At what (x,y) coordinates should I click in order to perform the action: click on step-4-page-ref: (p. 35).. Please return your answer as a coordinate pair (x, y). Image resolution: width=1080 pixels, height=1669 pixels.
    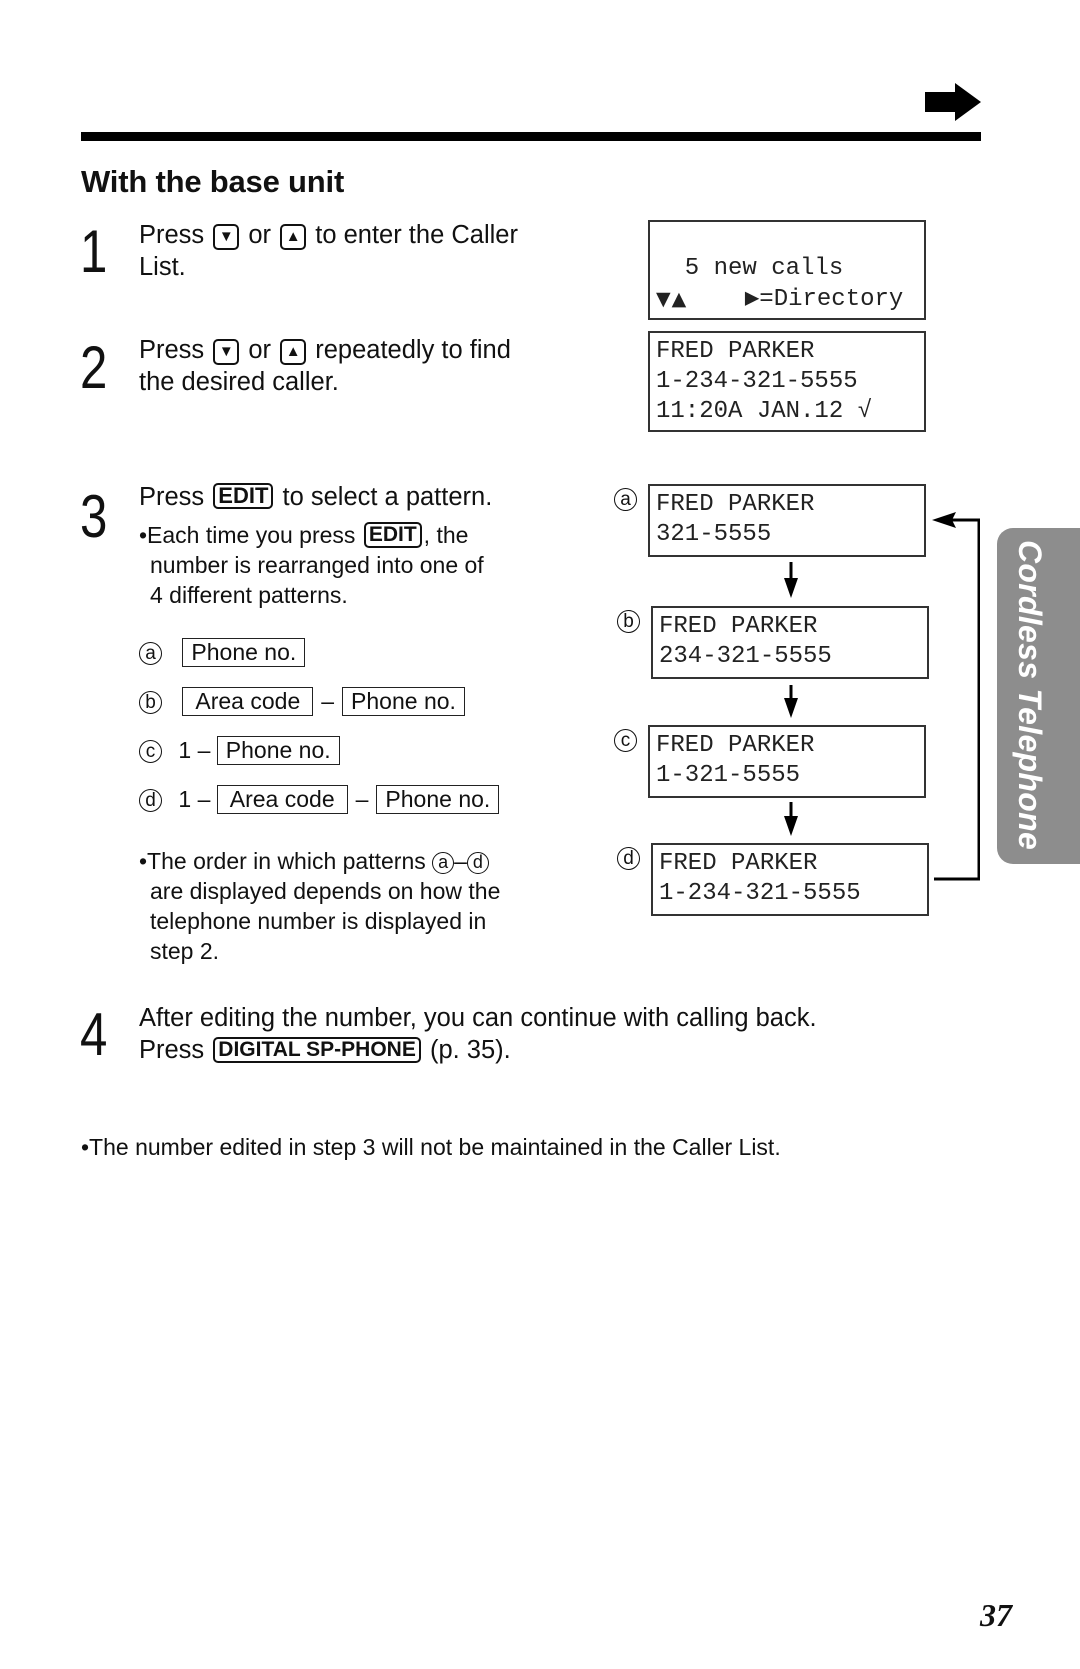
    Looking at the image, I should click on (470, 1050).